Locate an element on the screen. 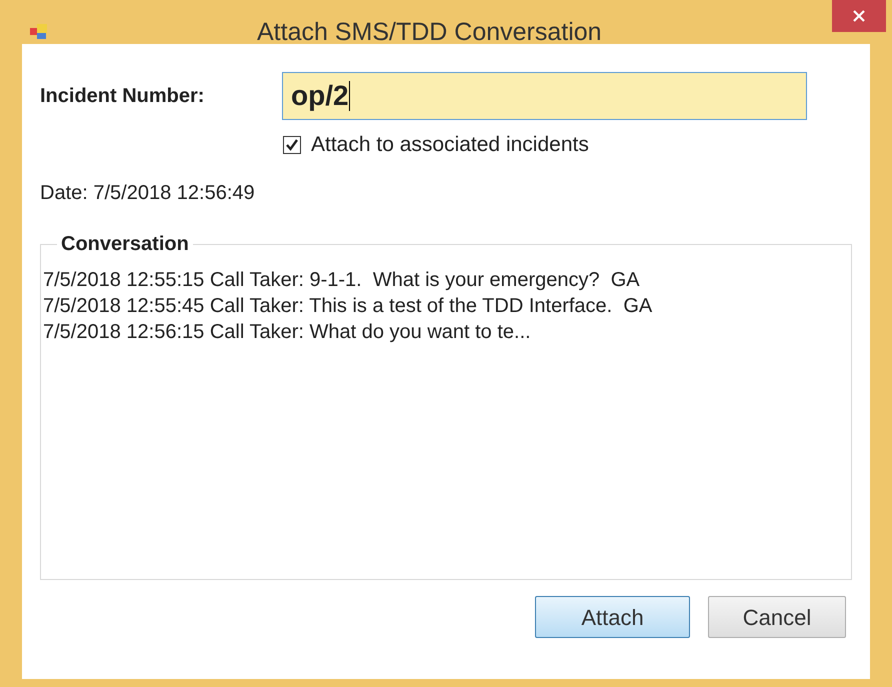  close-button is located at coordinates (859, 16).